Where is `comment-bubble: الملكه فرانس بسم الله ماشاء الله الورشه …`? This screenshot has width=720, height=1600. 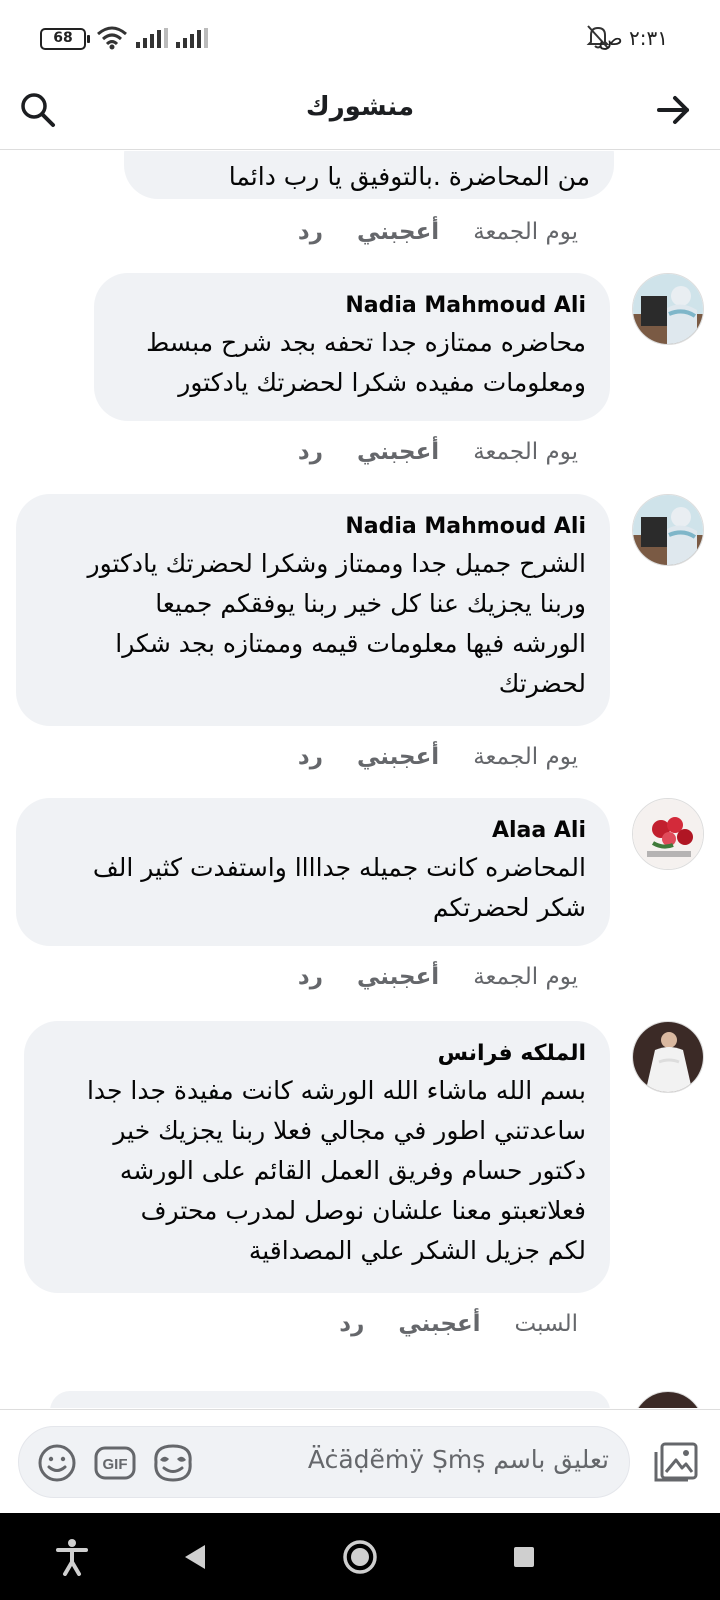 comment-bubble: الملكه فرانس بسم الله ماشاء الله الورشه … is located at coordinates (317, 1157).